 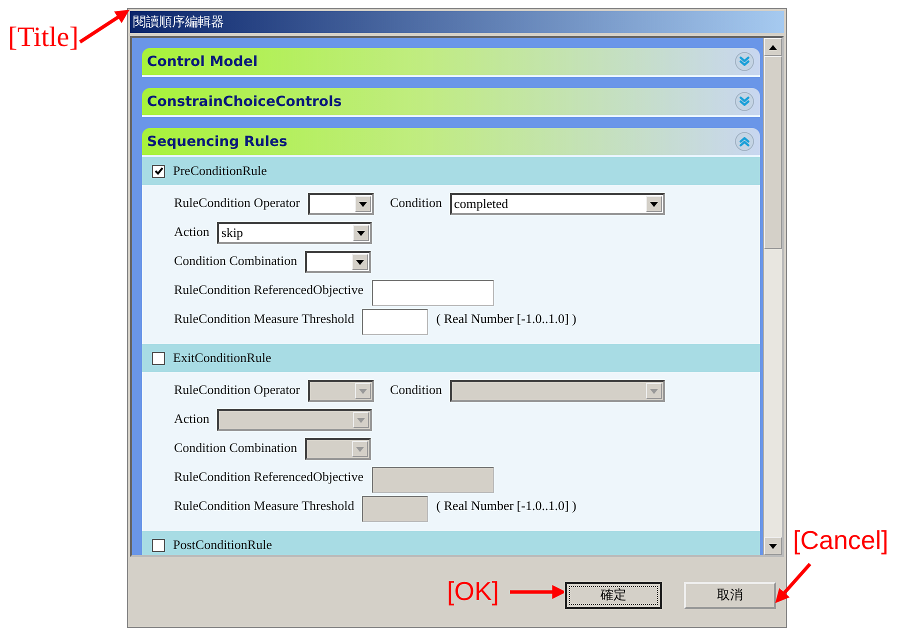 I want to click on window-title: 閱讀順序編輯器, so click(x=178, y=22).